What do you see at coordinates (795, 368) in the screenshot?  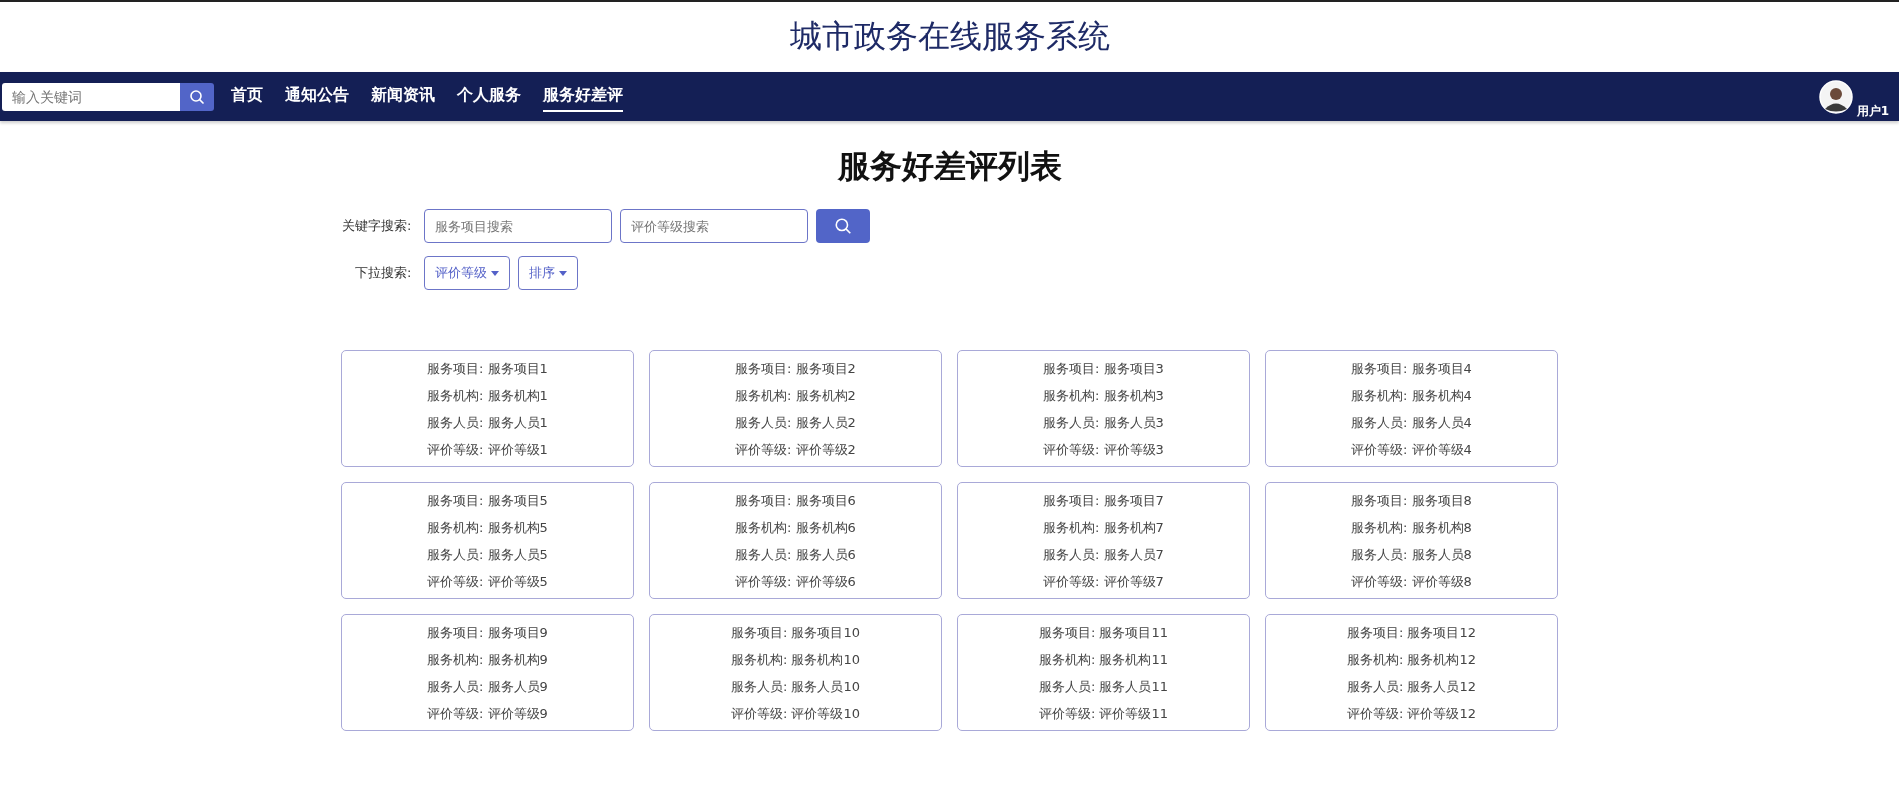 I see `card-field: 服务项目: 服务项目2` at bounding box center [795, 368].